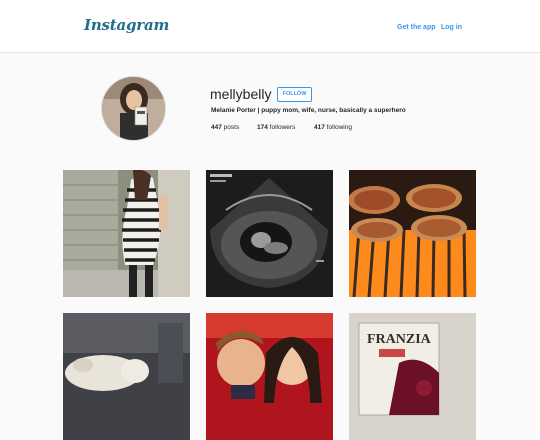  Describe the element at coordinates (339, 127) in the screenshot. I see `following-label: following` at that location.